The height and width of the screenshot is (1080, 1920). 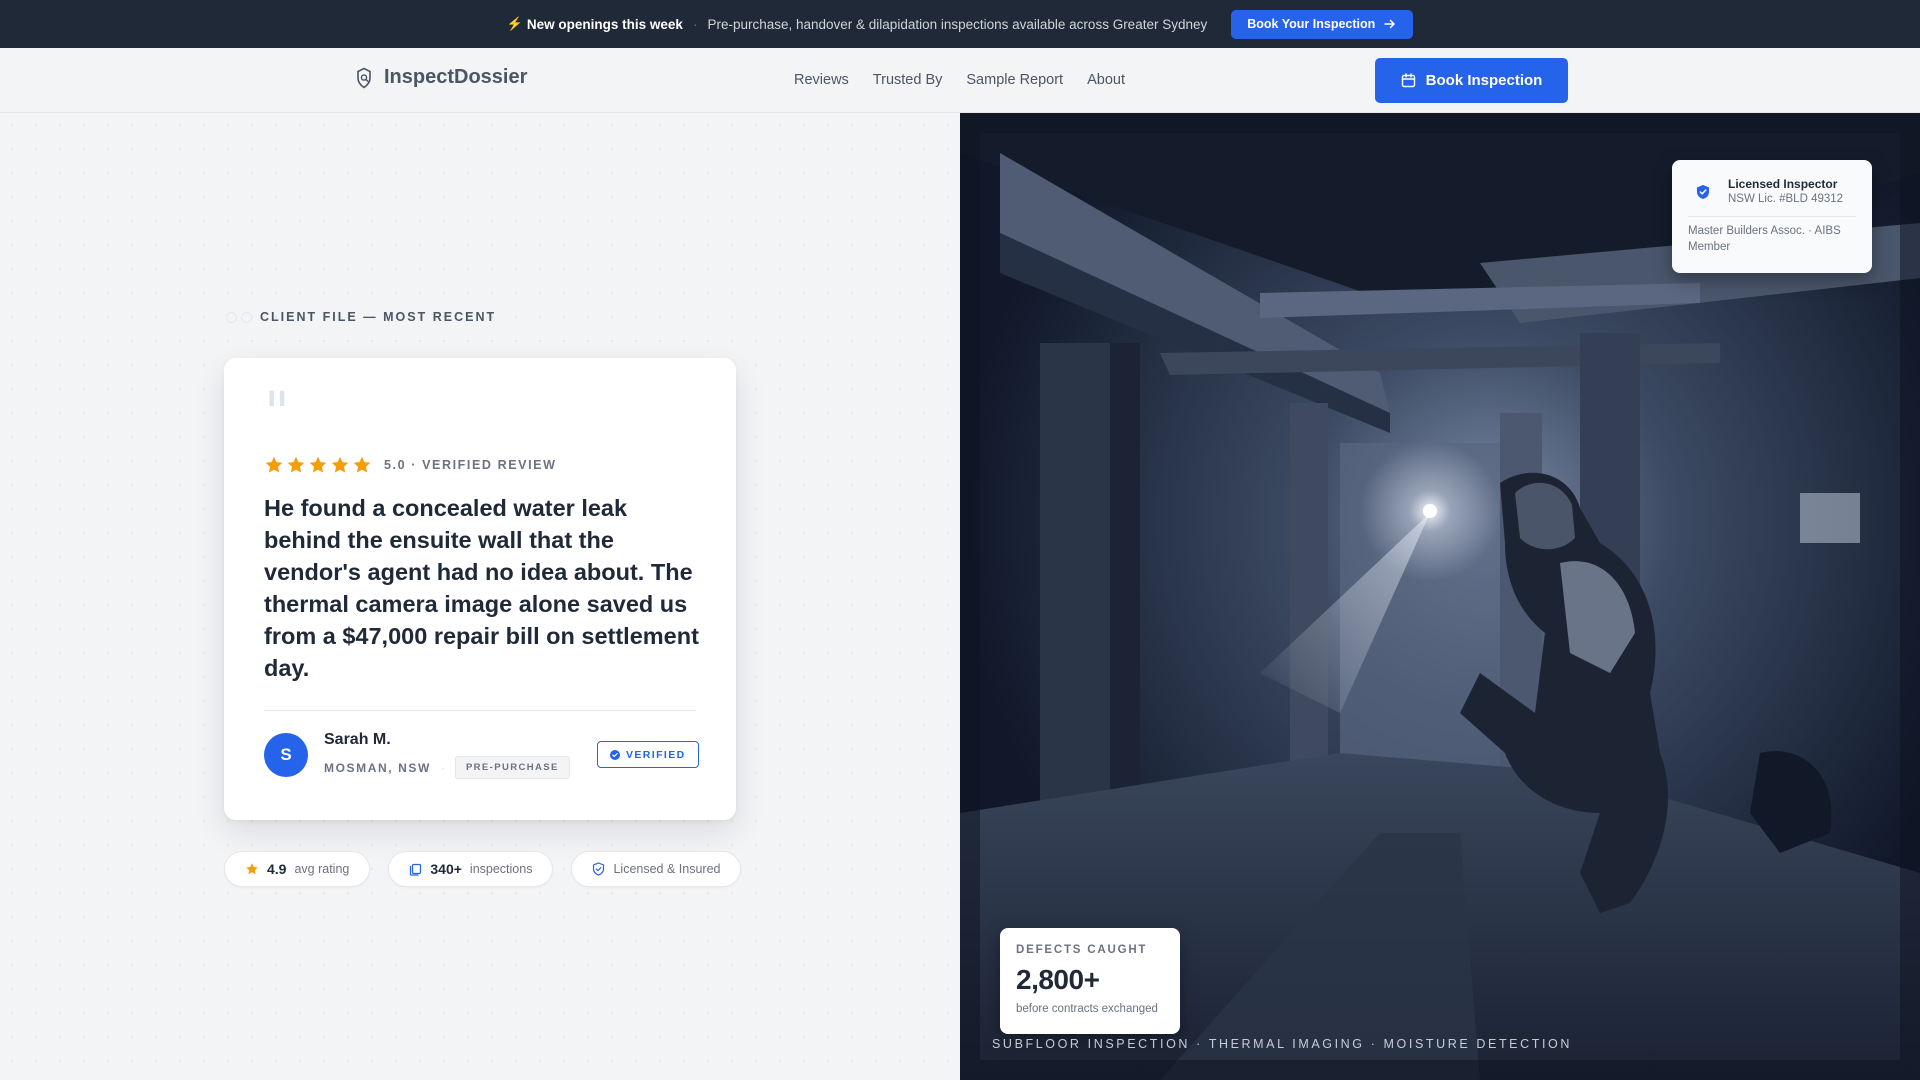 What do you see at coordinates (447, 767) in the screenshot?
I see `author-meta: MOSMAN, NSW · PRE-PURCHASE` at bounding box center [447, 767].